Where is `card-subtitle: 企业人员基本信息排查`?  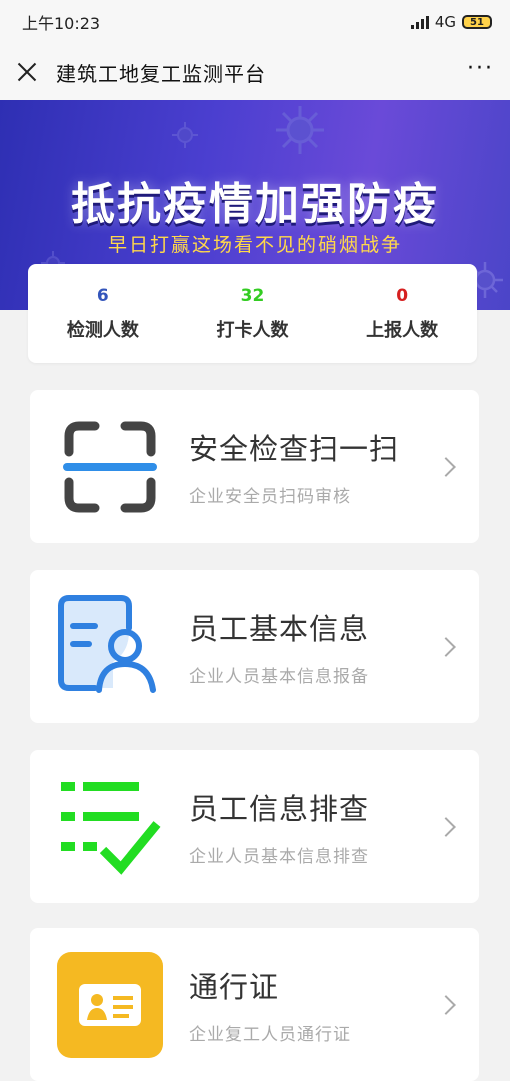 card-subtitle: 企业人员基本信息排查 is located at coordinates (279, 857).